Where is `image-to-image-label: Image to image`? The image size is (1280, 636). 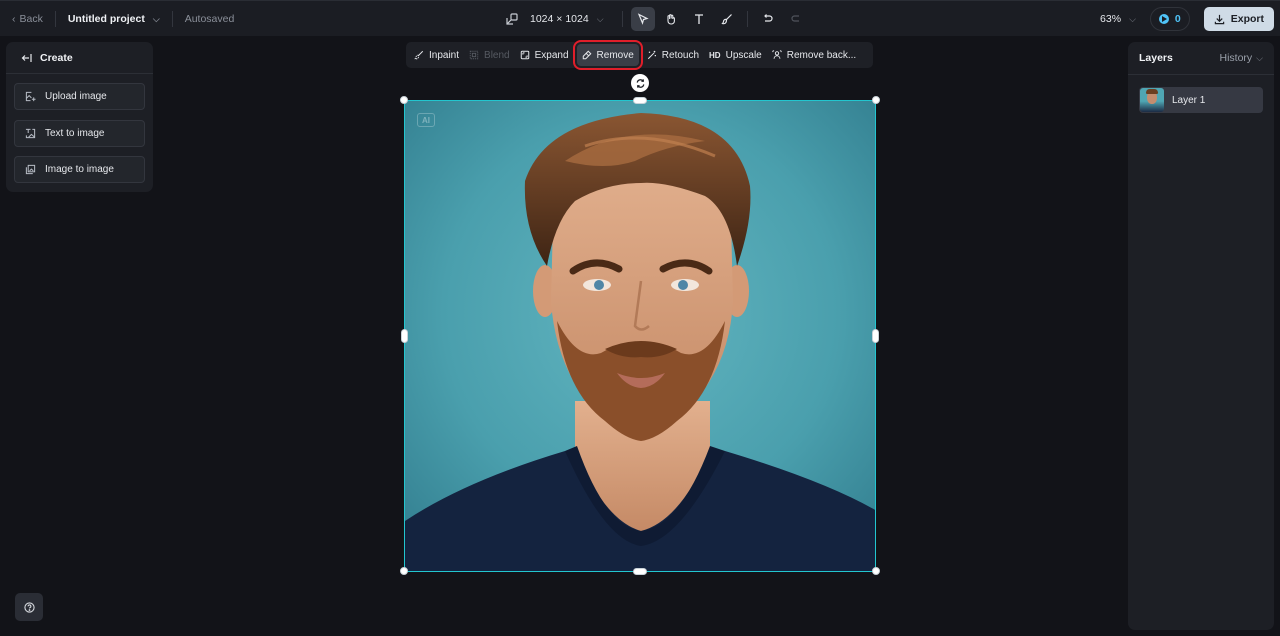 image-to-image-label: Image to image is located at coordinates (79, 169).